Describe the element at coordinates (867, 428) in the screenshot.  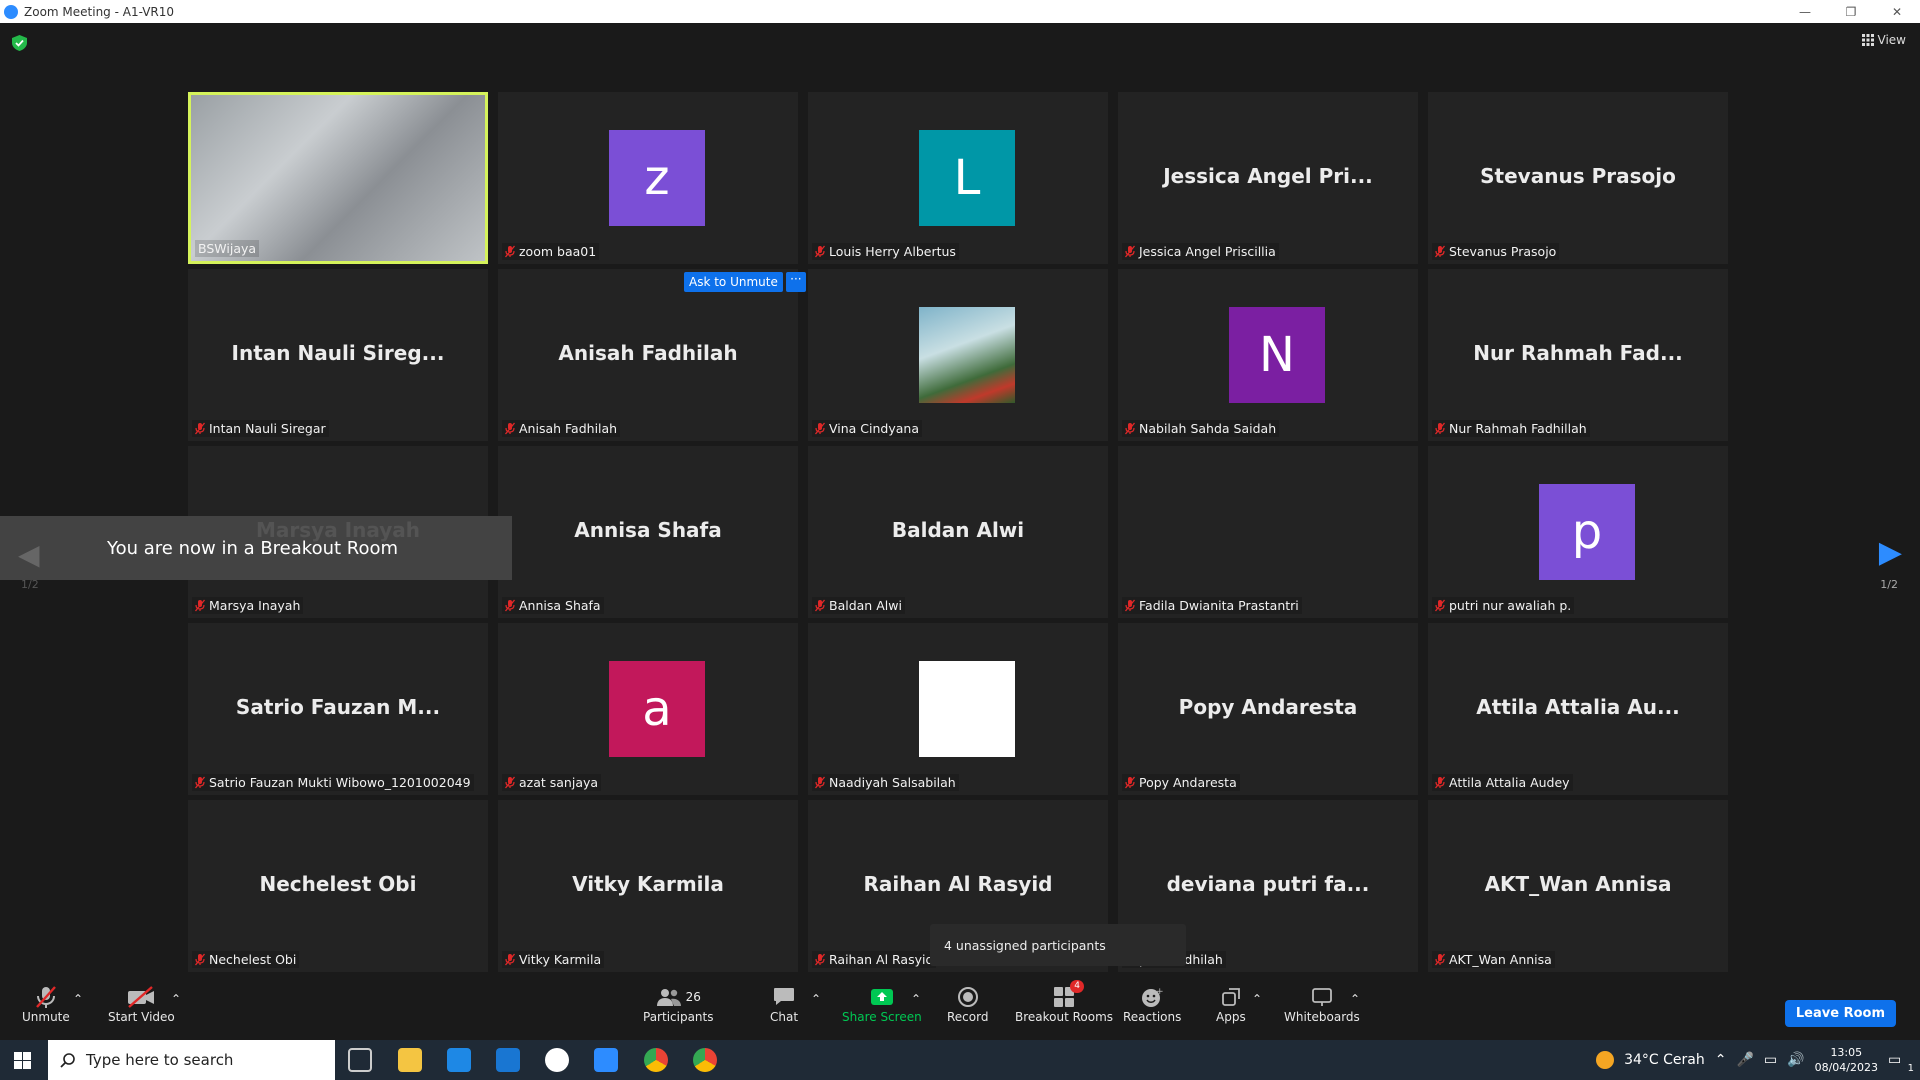
I see `participant-name-label: Vina Cindyana` at that location.